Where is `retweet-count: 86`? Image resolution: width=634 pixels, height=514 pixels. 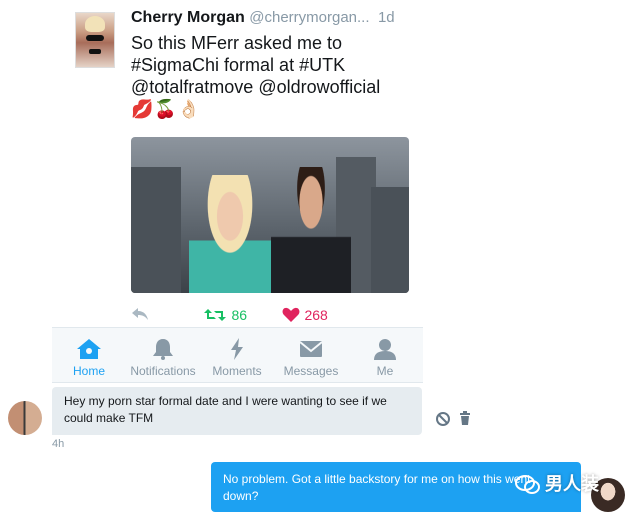
retweet-count: 86 is located at coordinates (239, 315).